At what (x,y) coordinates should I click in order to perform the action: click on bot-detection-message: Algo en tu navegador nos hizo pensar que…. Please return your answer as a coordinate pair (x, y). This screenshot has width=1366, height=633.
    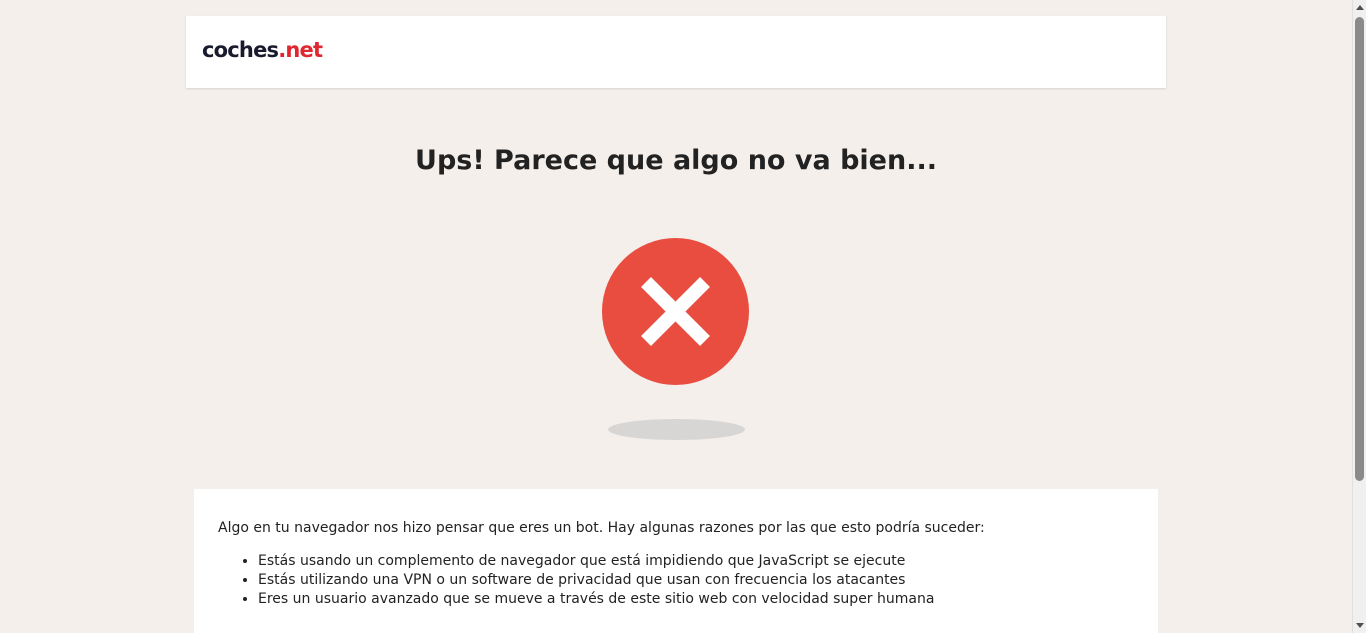
    Looking at the image, I should click on (601, 528).